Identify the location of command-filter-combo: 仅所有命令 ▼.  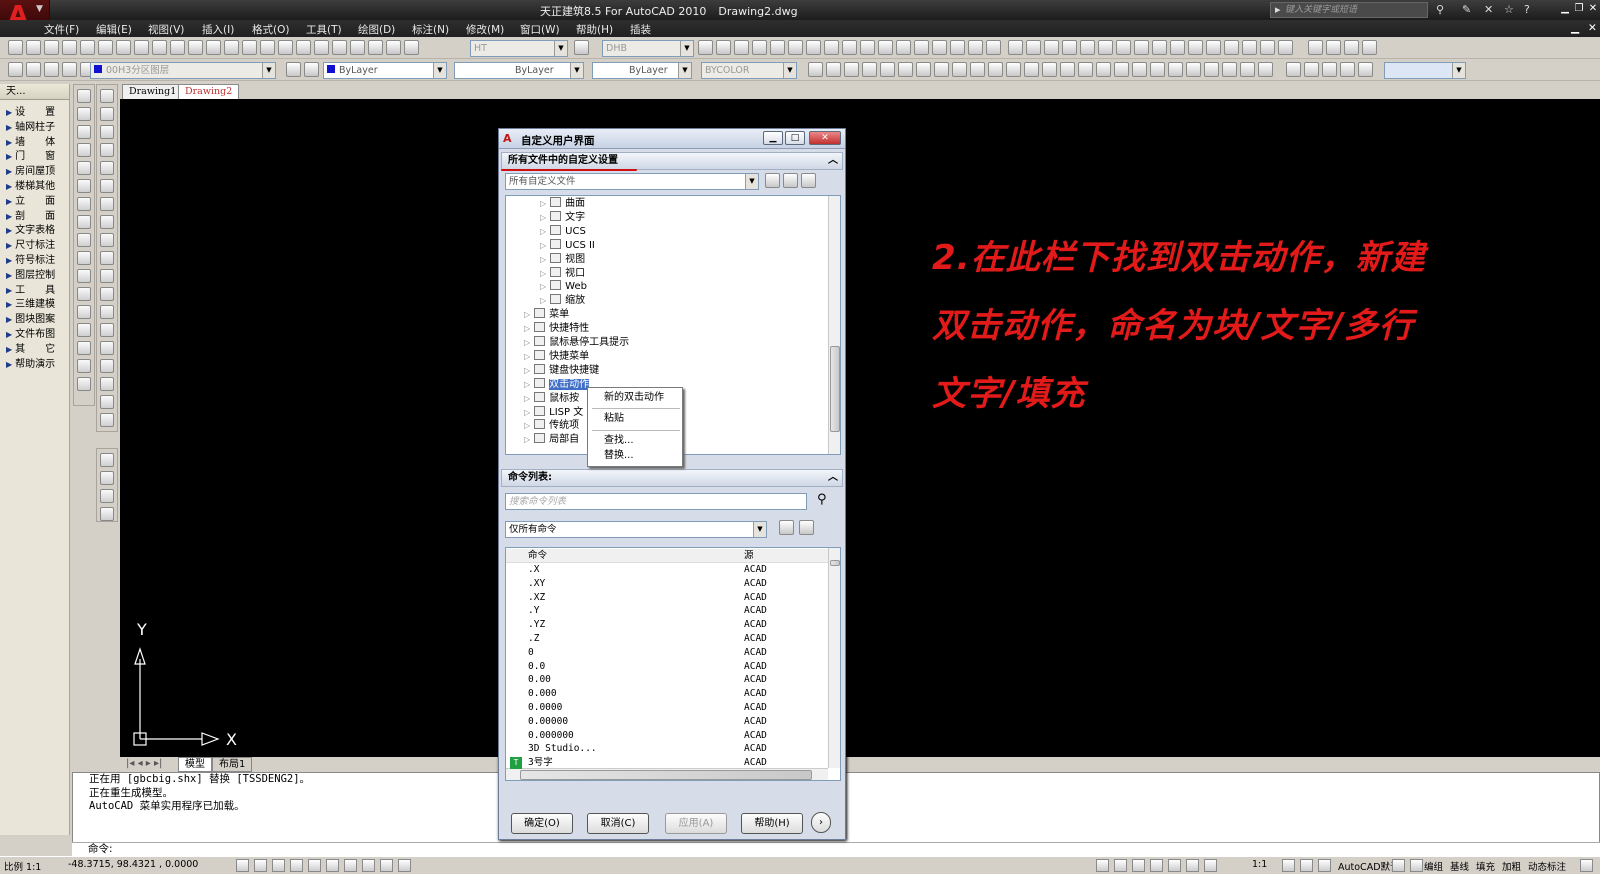
(636, 529).